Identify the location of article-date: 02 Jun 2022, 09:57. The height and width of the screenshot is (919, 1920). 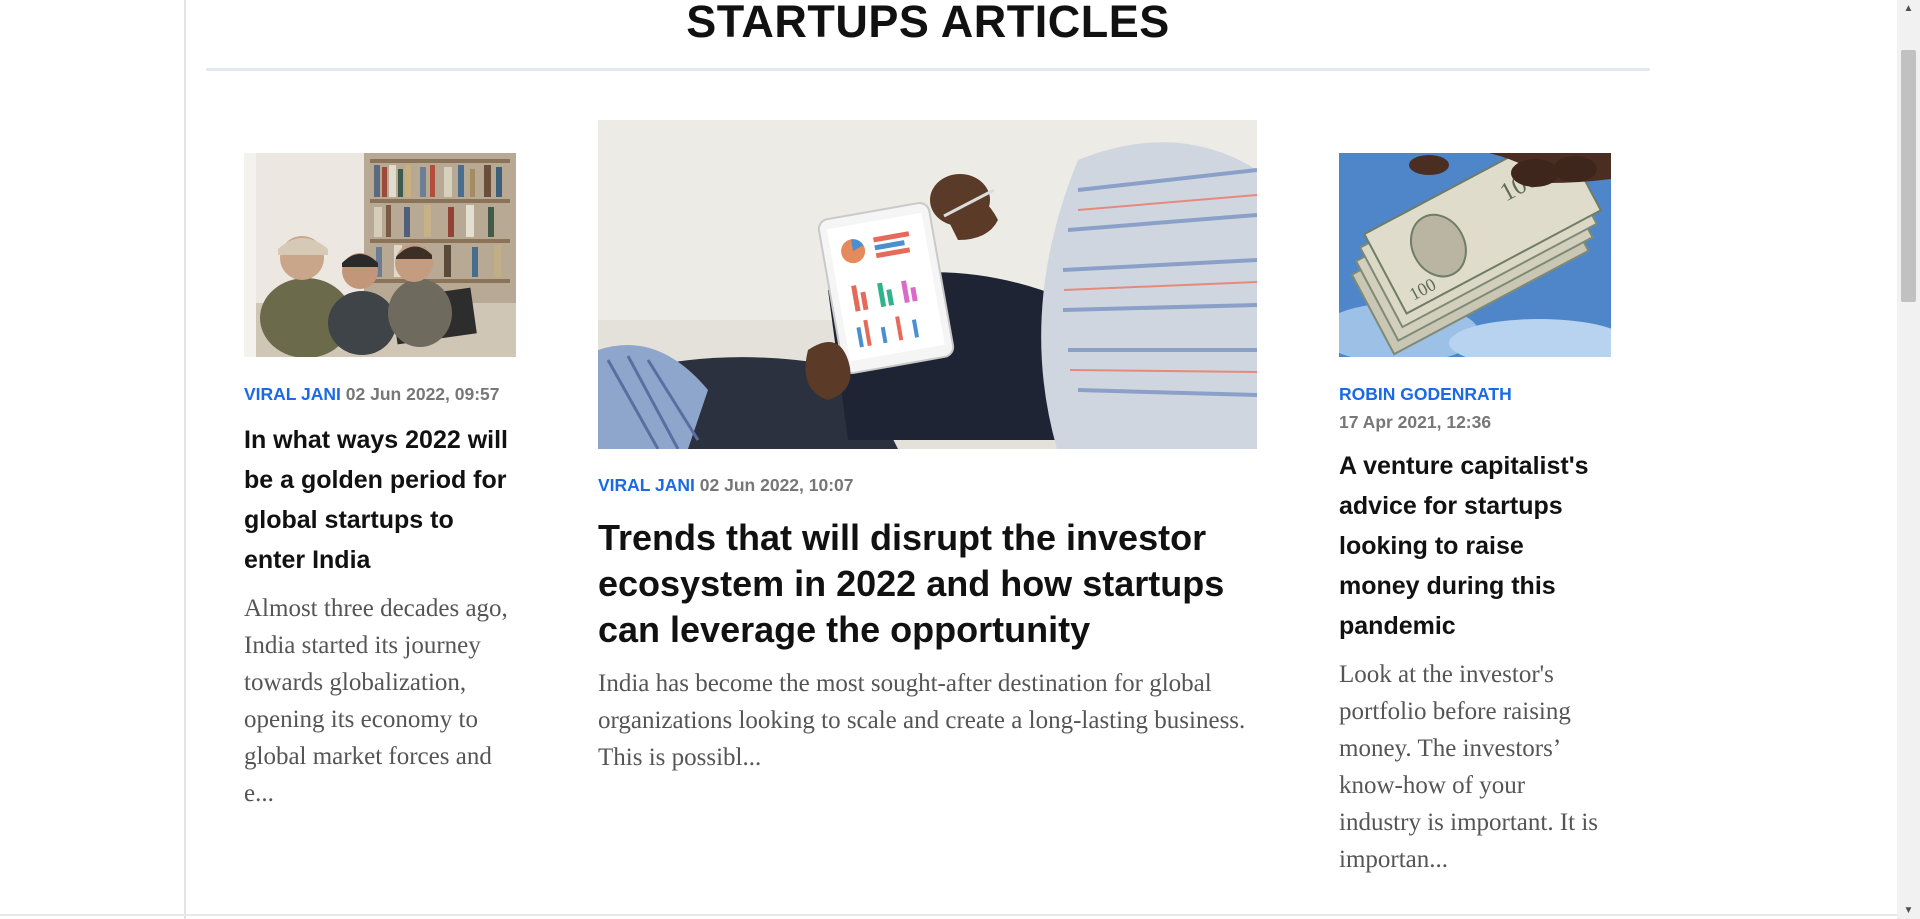
(422, 394).